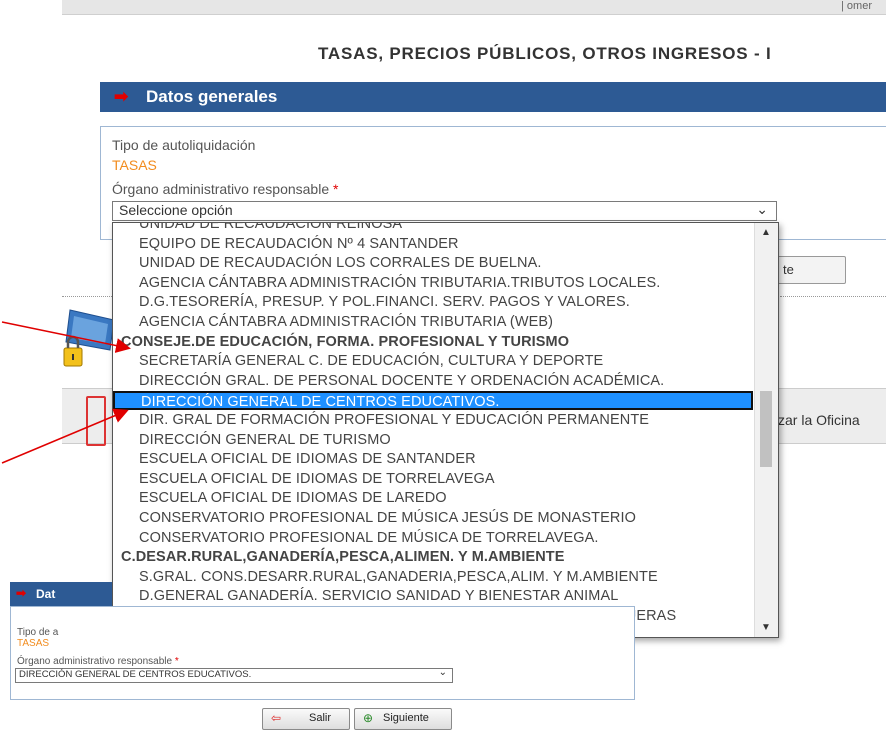  Describe the element at coordinates (368, 718) in the screenshot. I see `plus-circle-icon: ⊕` at that location.